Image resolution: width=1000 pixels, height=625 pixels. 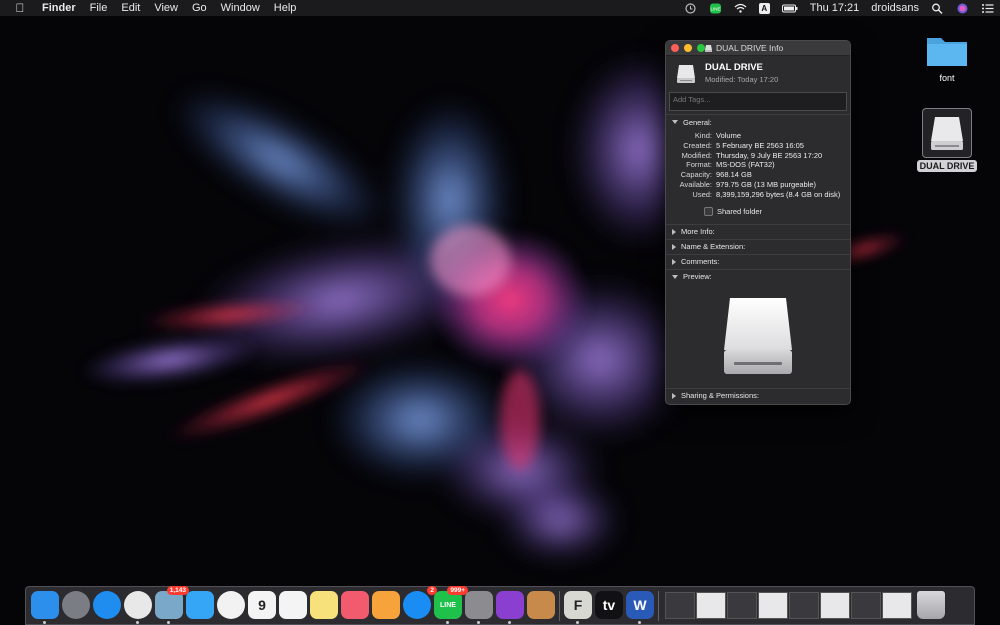 What do you see at coordinates (758, 73) in the screenshot?
I see `info-header: DUAL DRIVE Modified: Today 17:20` at bounding box center [758, 73].